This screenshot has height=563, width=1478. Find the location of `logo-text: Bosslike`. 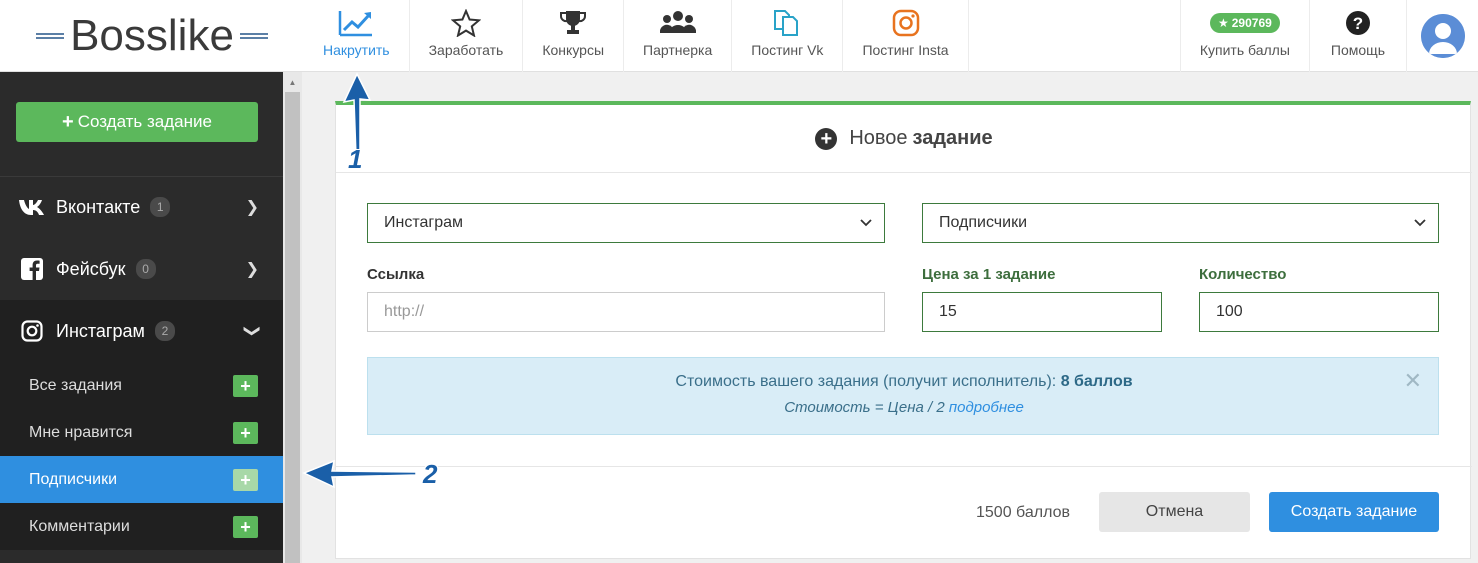

logo-text: Bosslike is located at coordinates (152, 36).